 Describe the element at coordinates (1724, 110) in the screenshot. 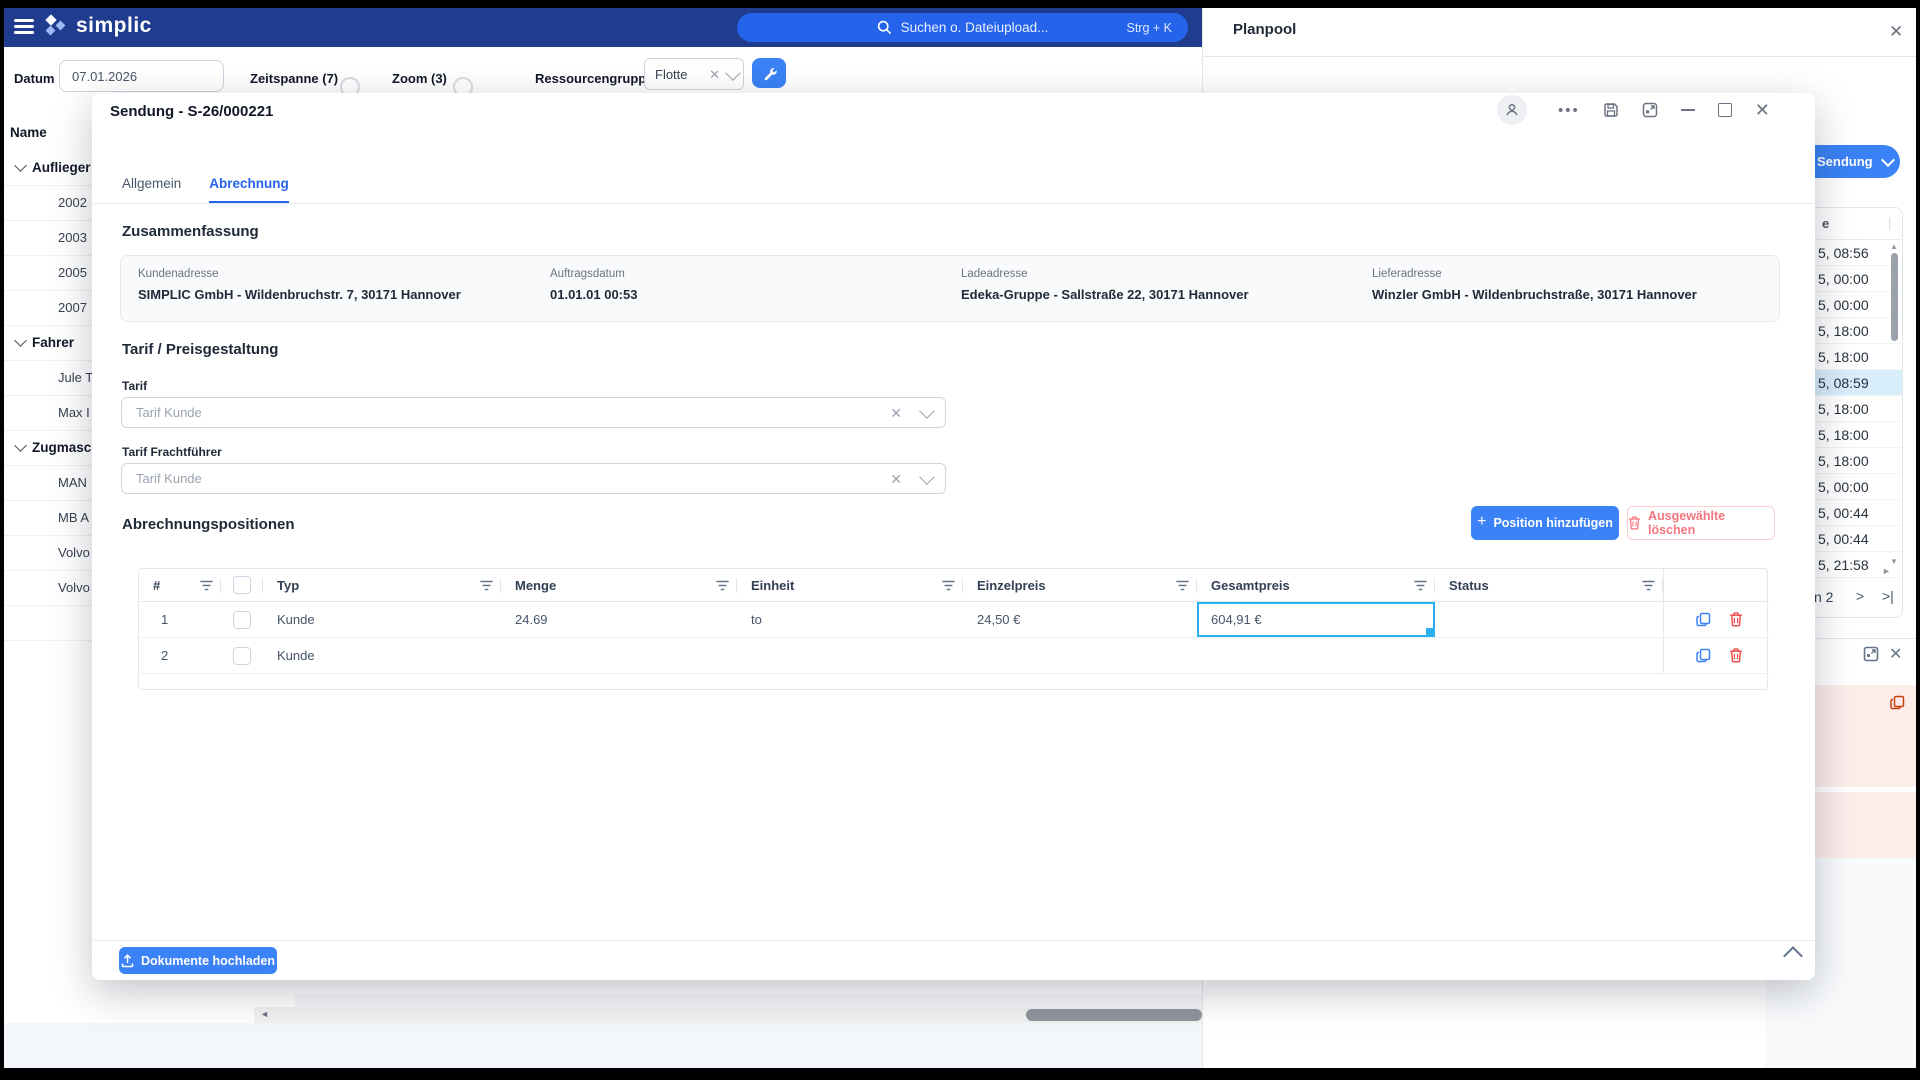

I see `maximize-icon` at that location.